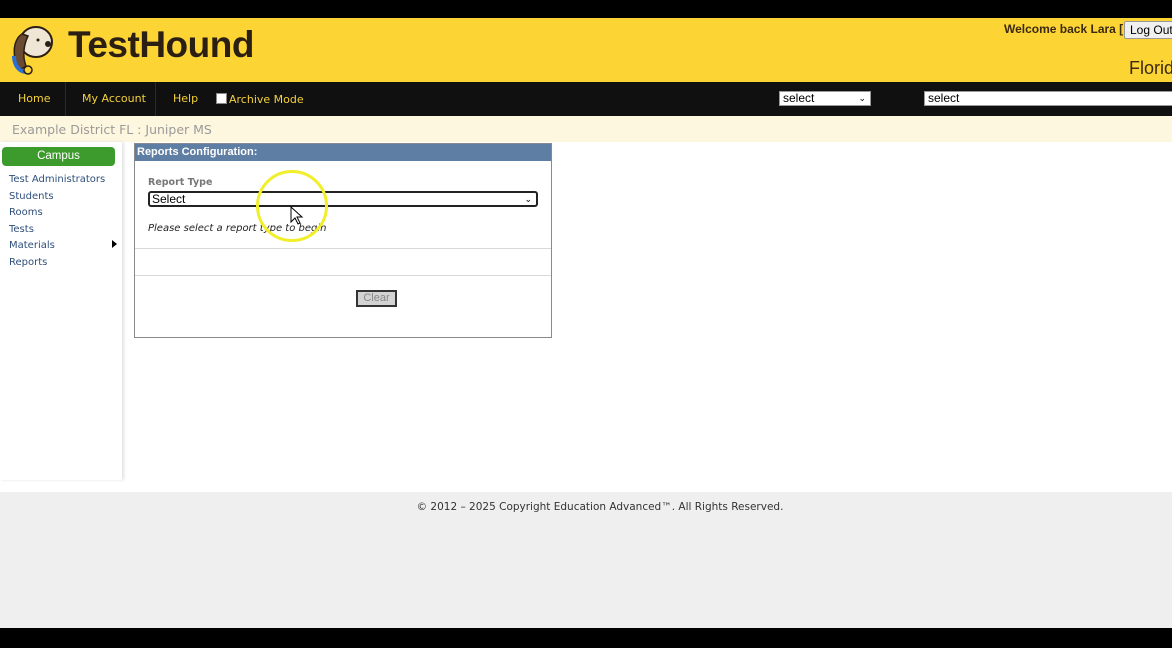 The height and width of the screenshot is (648, 1172). I want to click on sidebar-section-campus-management: Campus Management, so click(58, 164).